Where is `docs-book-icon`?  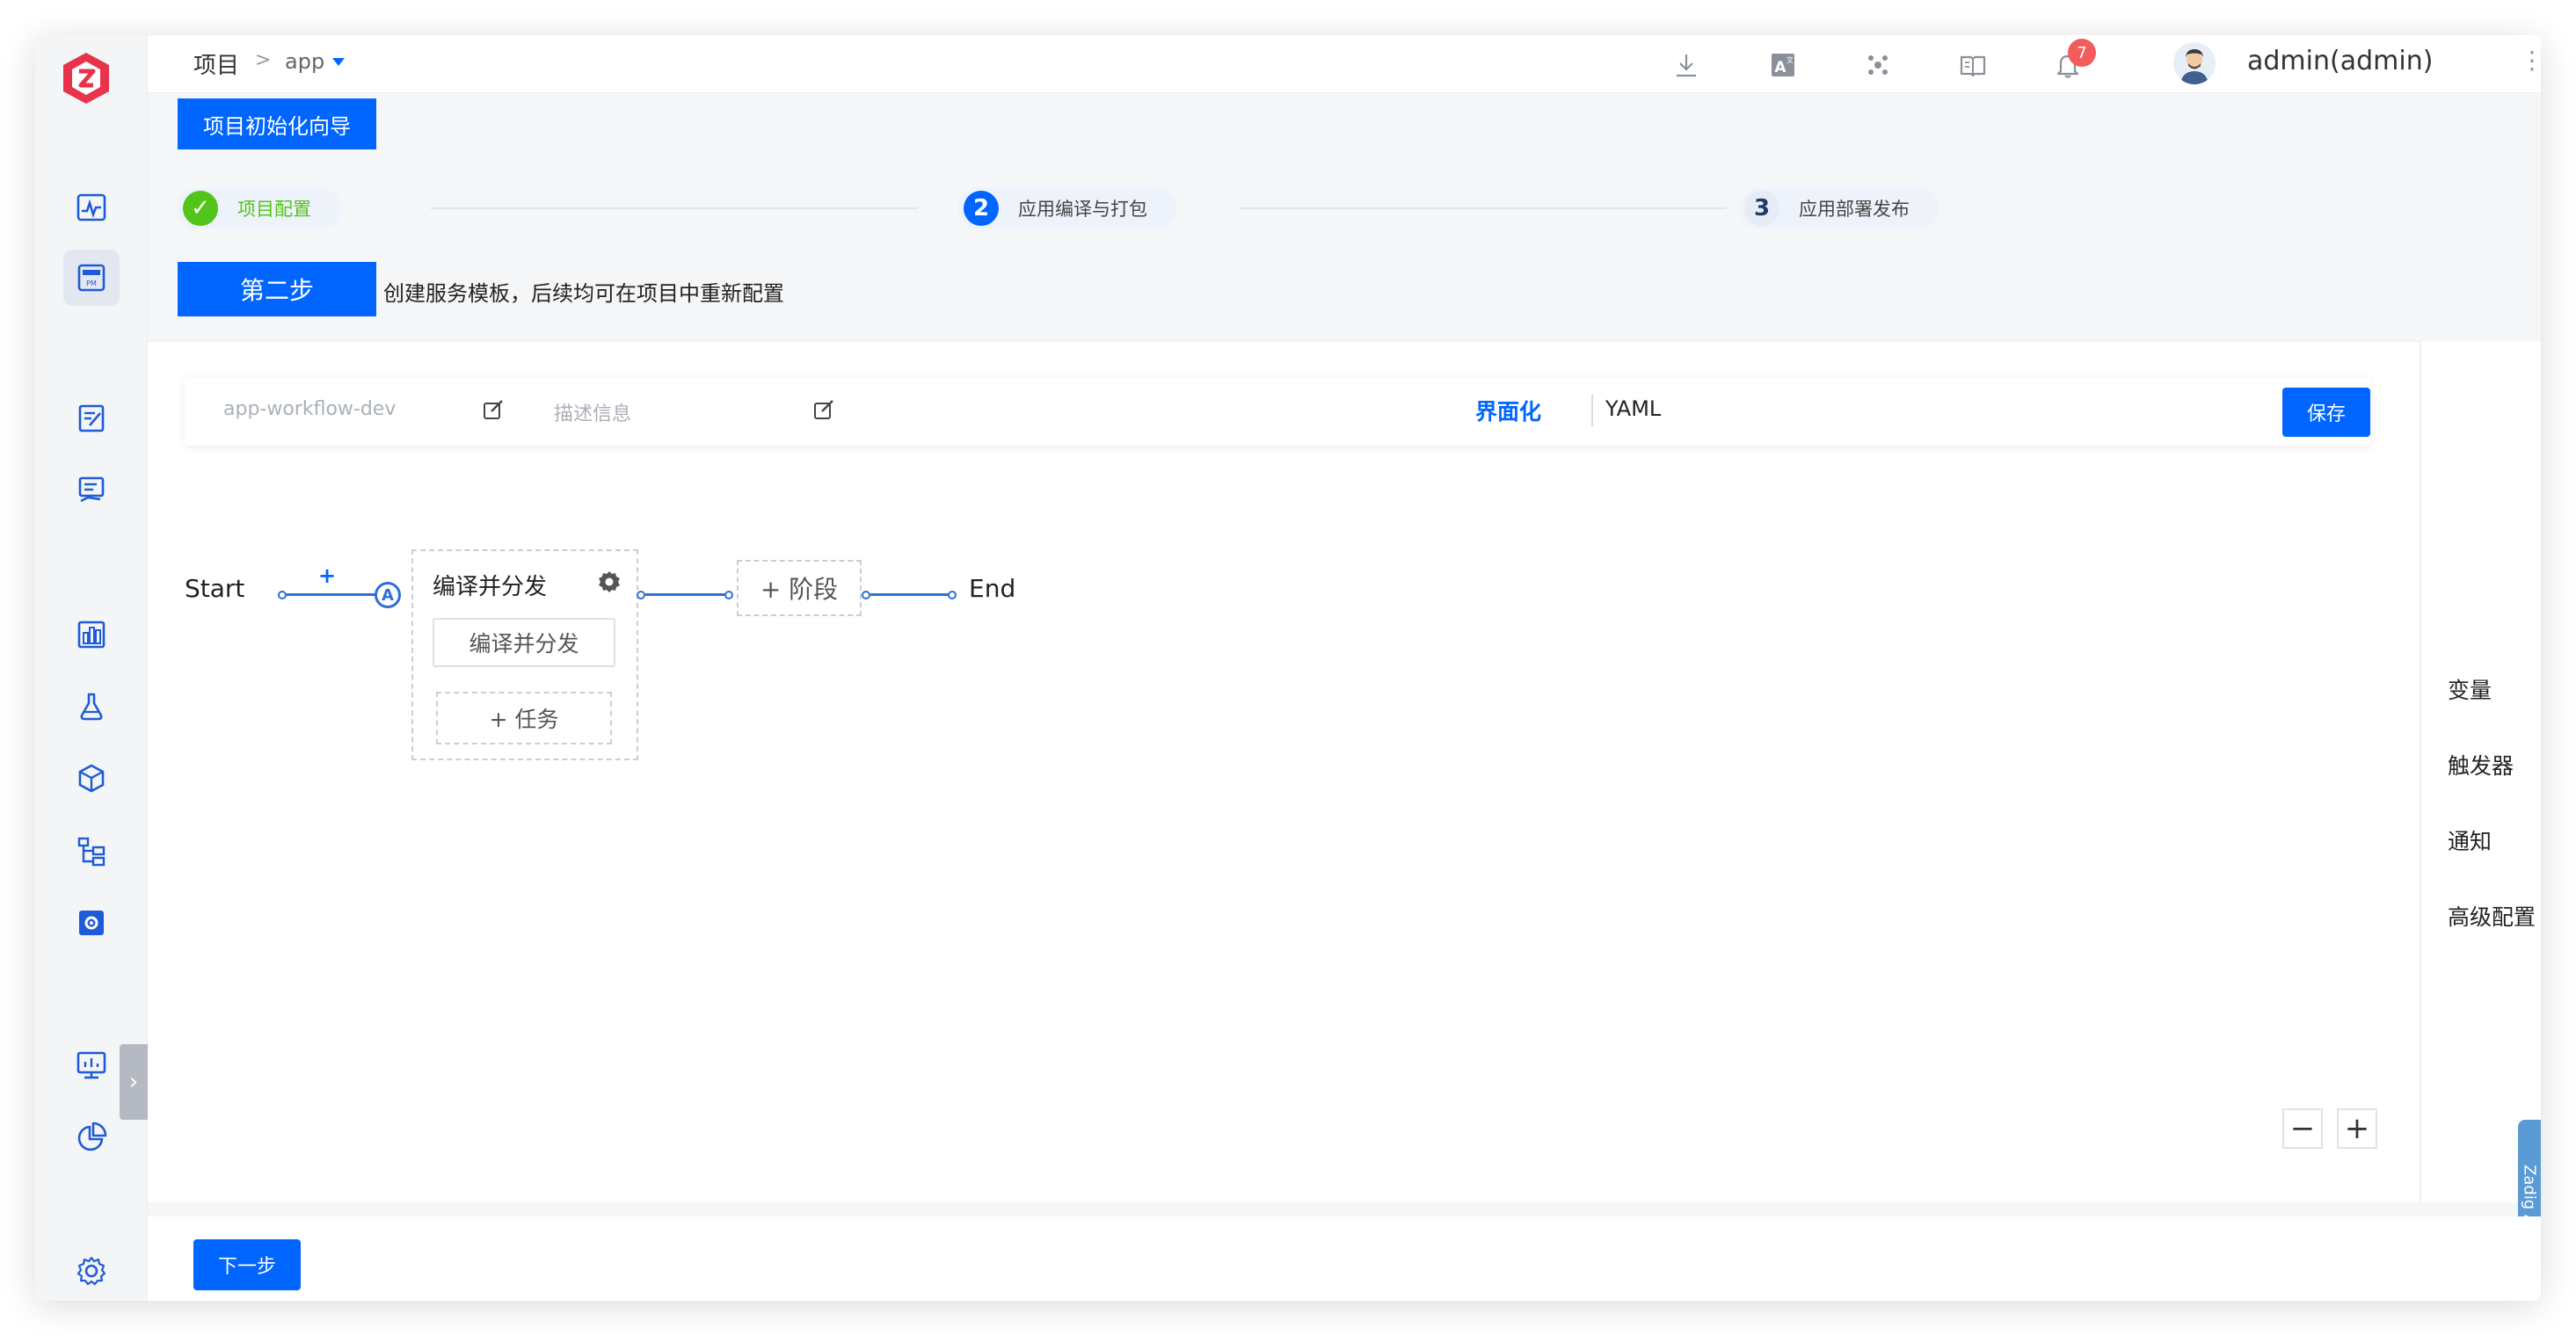 docs-book-icon is located at coordinates (1973, 65).